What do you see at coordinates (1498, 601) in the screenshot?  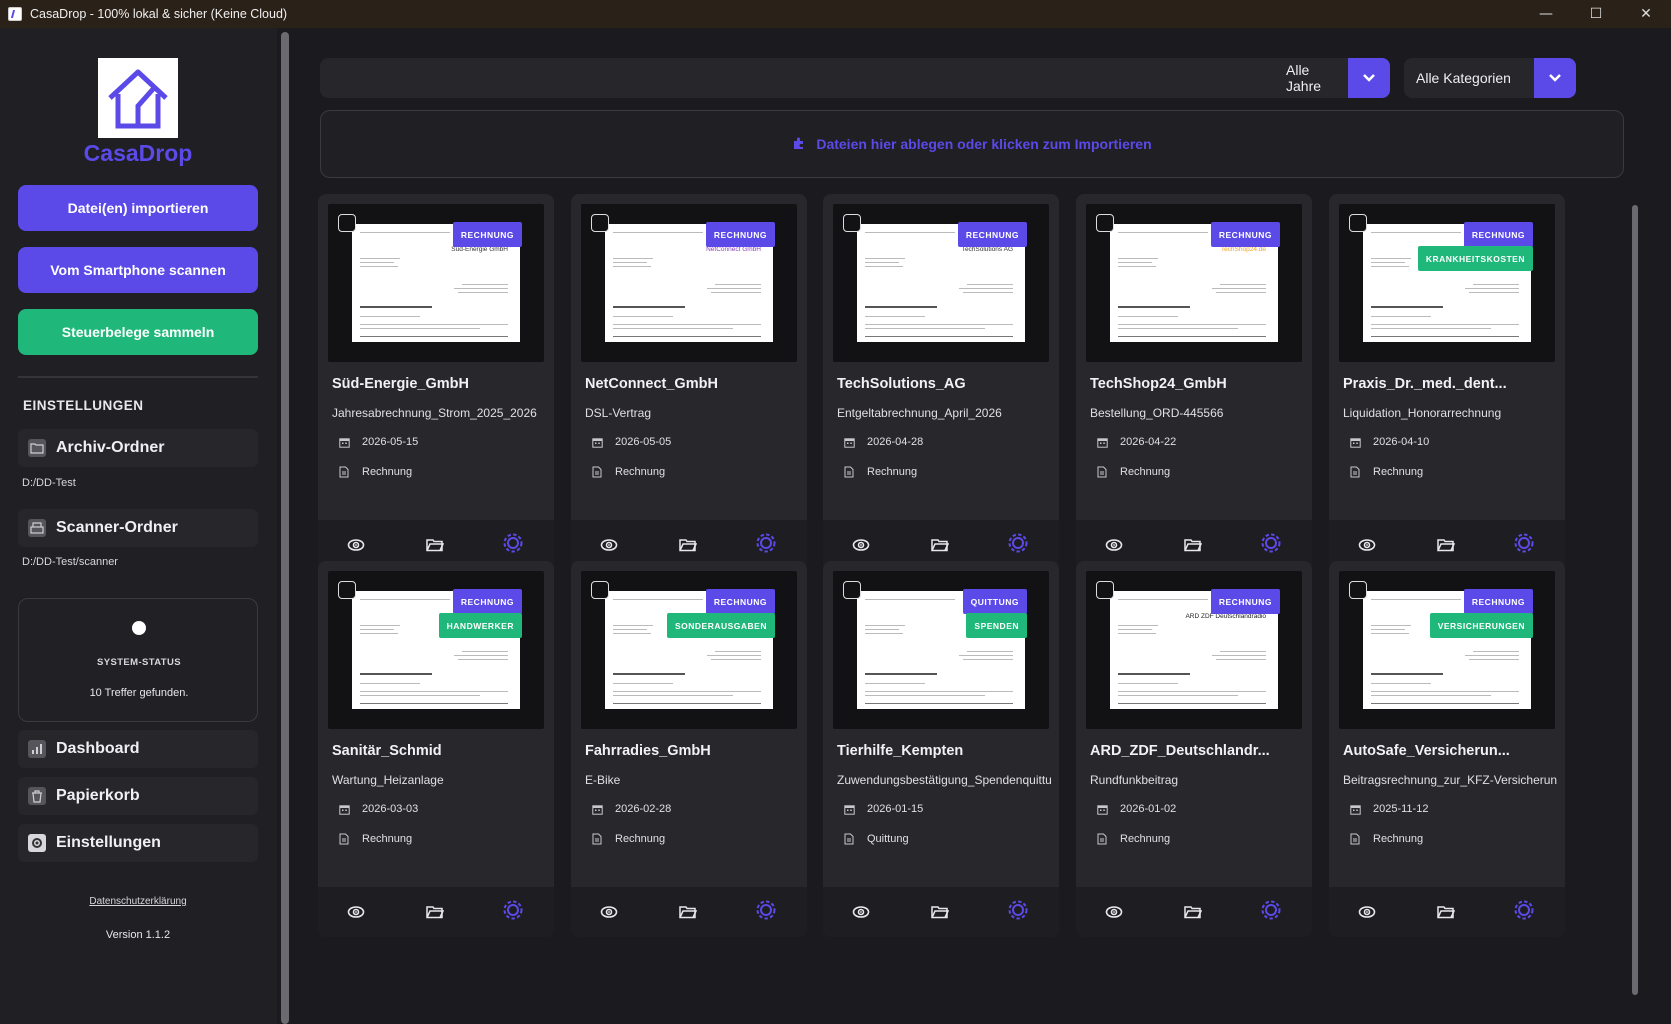 I see `category-badge: RECHNUNG` at bounding box center [1498, 601].